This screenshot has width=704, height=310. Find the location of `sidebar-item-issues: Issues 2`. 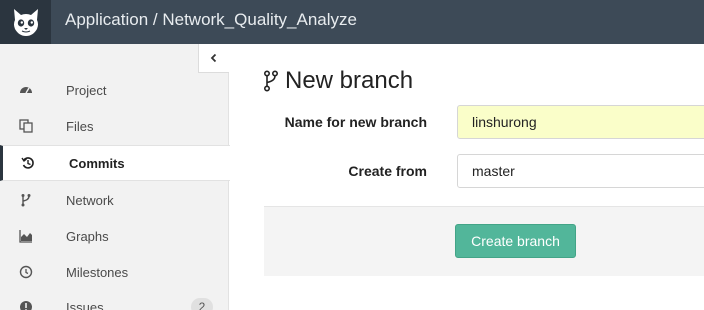

sidebar-item-issues: Issues 2 is located at coordinates (114, 299).